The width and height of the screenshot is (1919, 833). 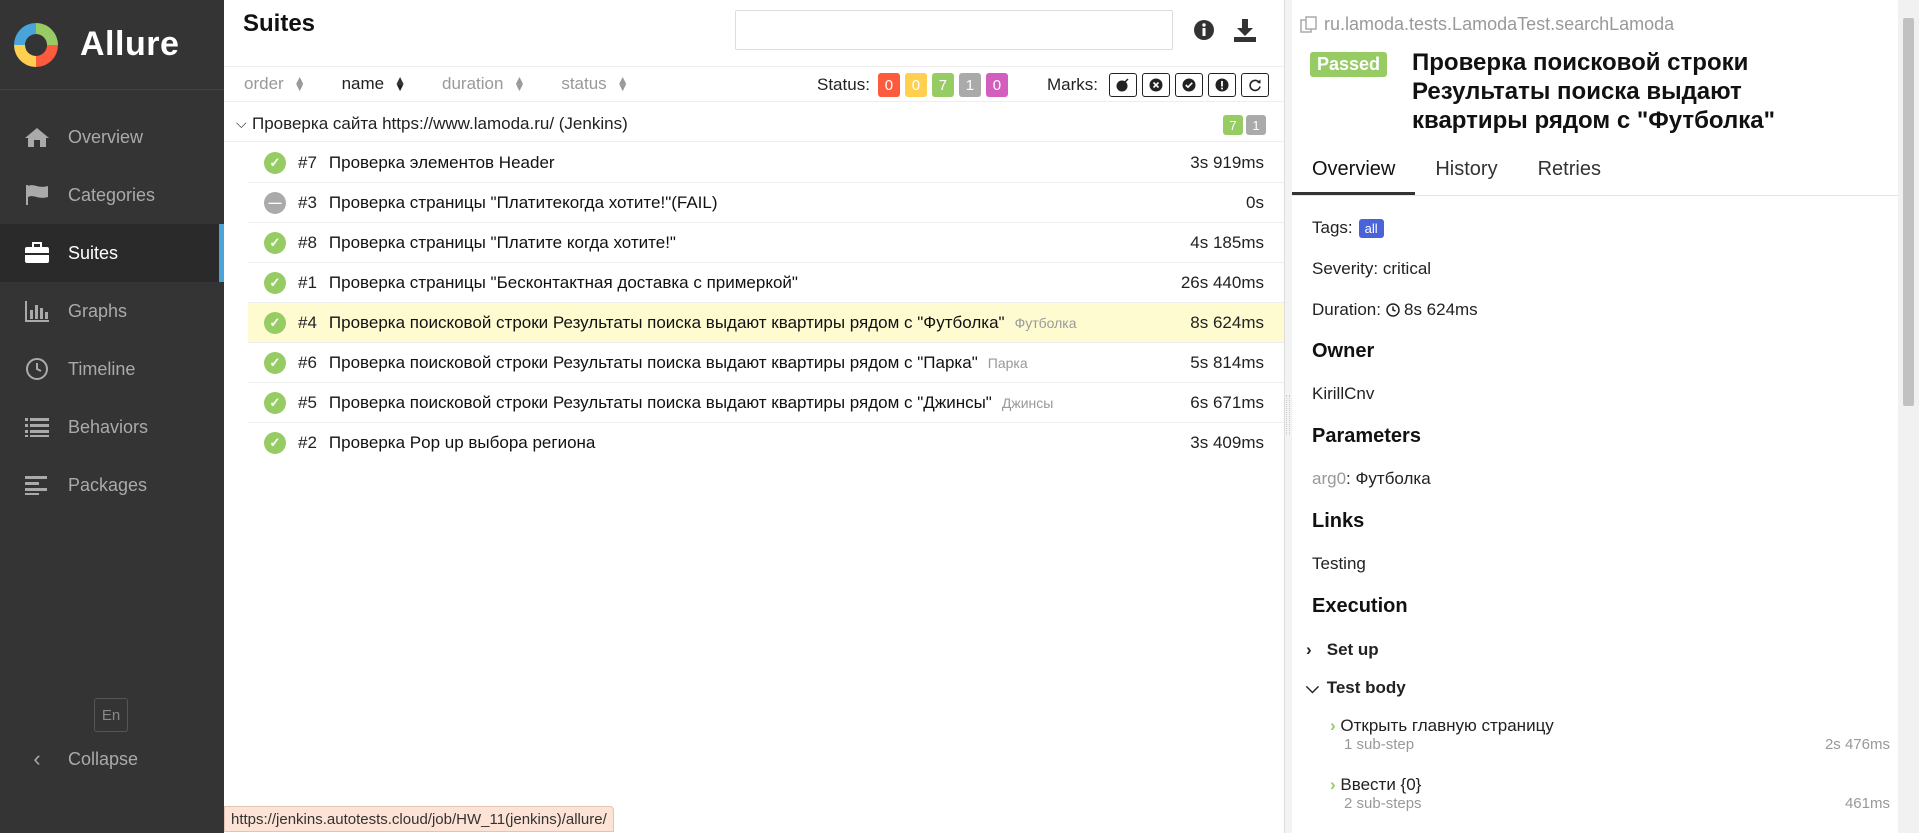 I want to click on severity-row: Severity: critical, so click(x=1371, y=269).